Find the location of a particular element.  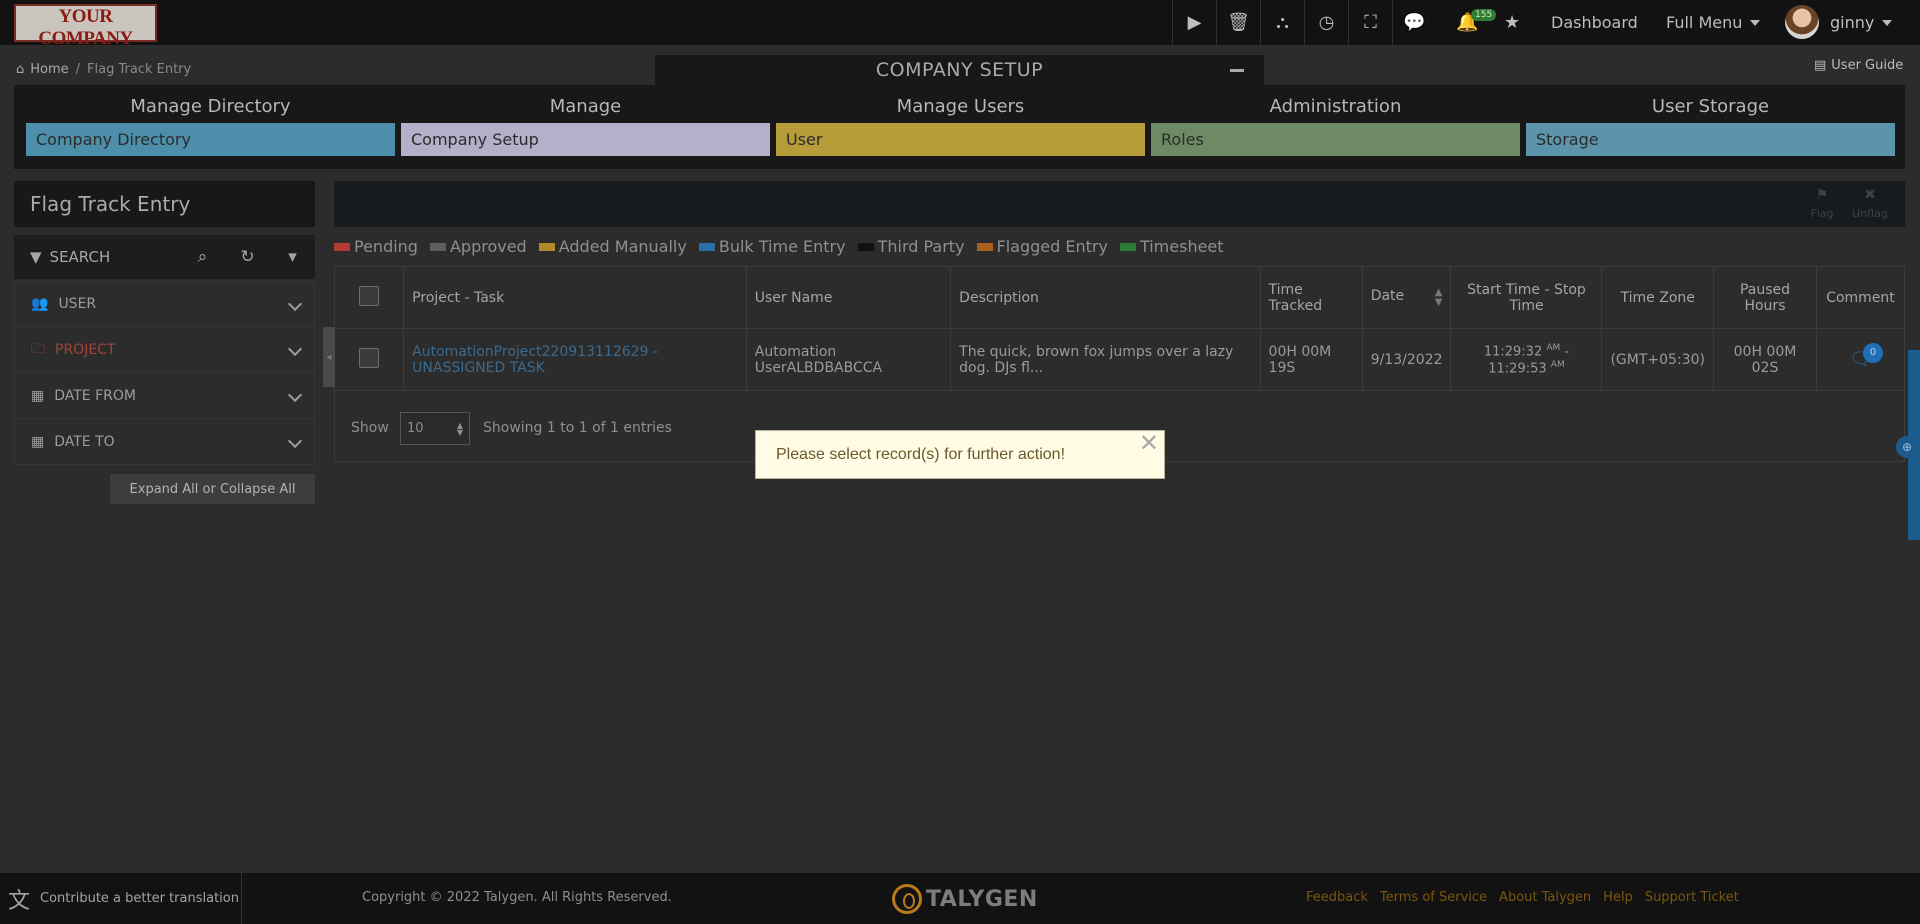

show-label: Show is located at coordinates (370, 428).